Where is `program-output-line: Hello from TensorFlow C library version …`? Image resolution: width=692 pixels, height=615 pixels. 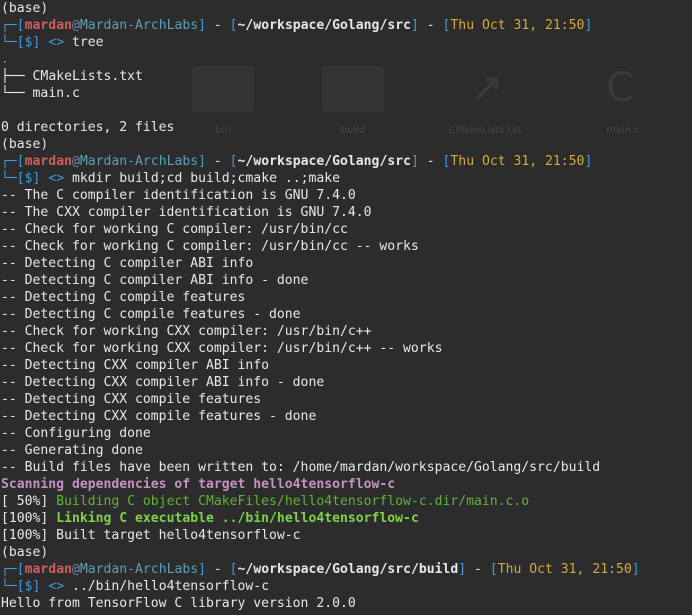
program-output-line: Hello from TensorFlow C library version … is located at coordinates (178, 603).